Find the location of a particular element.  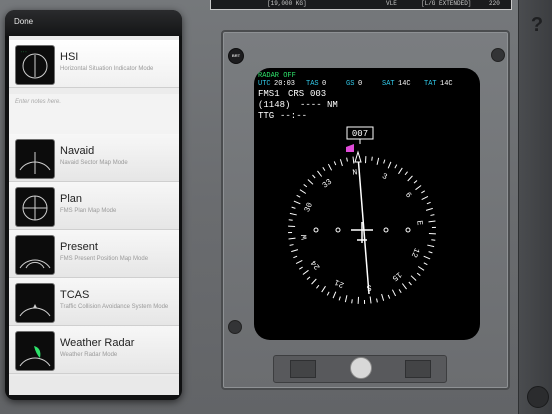

navaid-thumbnail-icon is located at coordinates (35, 159).